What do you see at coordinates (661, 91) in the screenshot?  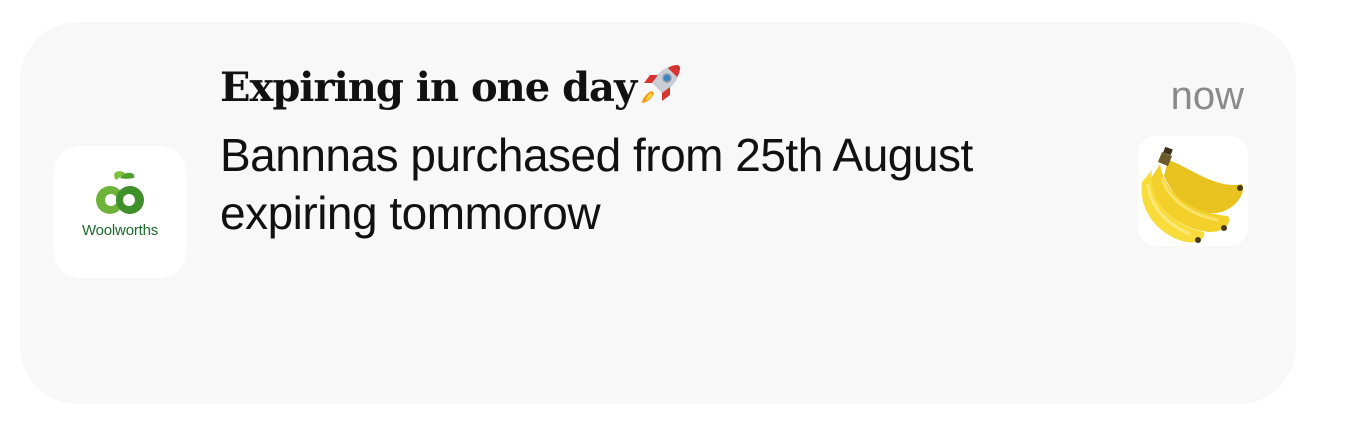 I see `rocket-icon` at bounding box center [661, 91].